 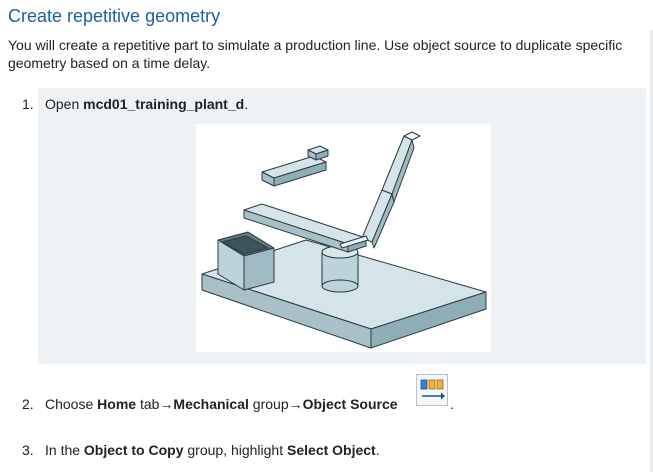 I want to click on select-object-label: Select Object, so click(x=331, y=450).